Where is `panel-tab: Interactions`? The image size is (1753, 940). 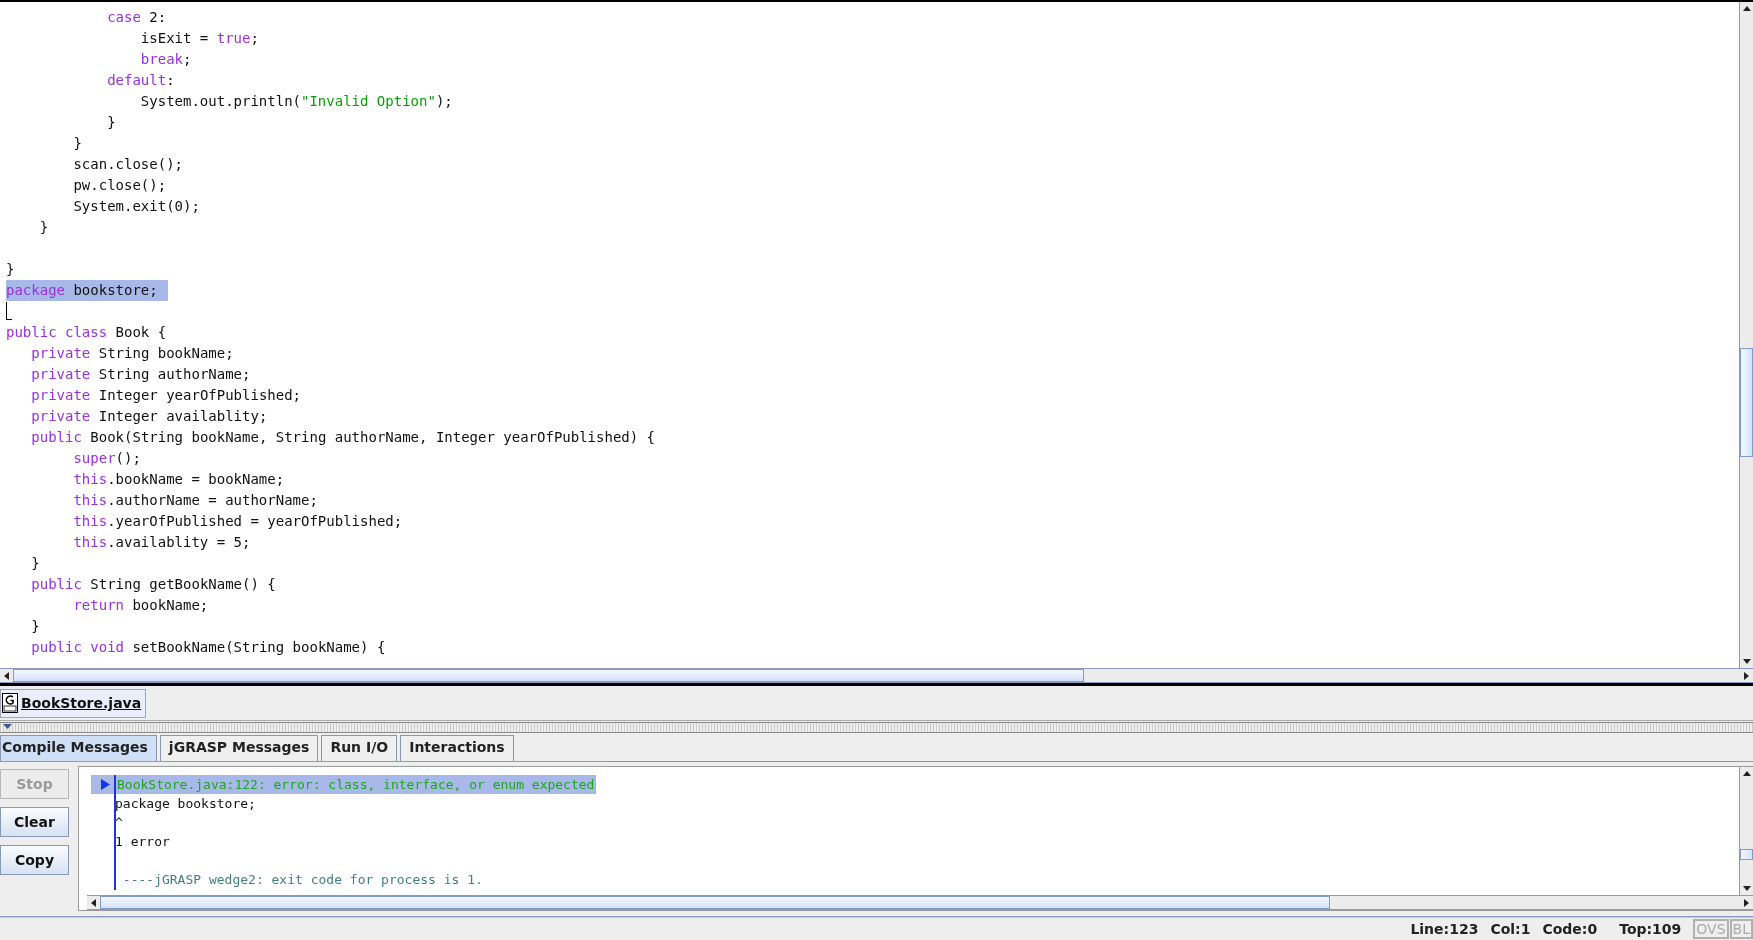 panel-tab: Interactions is located at coordinates (457, 748).